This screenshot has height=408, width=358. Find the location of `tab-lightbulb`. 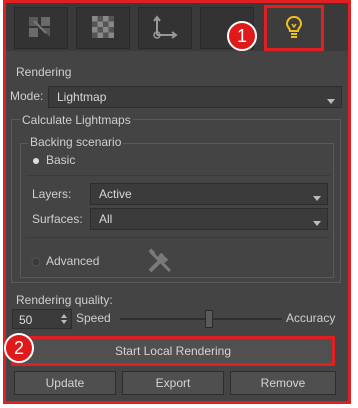

tab-lightbulb is located at coordinates (294, 28).